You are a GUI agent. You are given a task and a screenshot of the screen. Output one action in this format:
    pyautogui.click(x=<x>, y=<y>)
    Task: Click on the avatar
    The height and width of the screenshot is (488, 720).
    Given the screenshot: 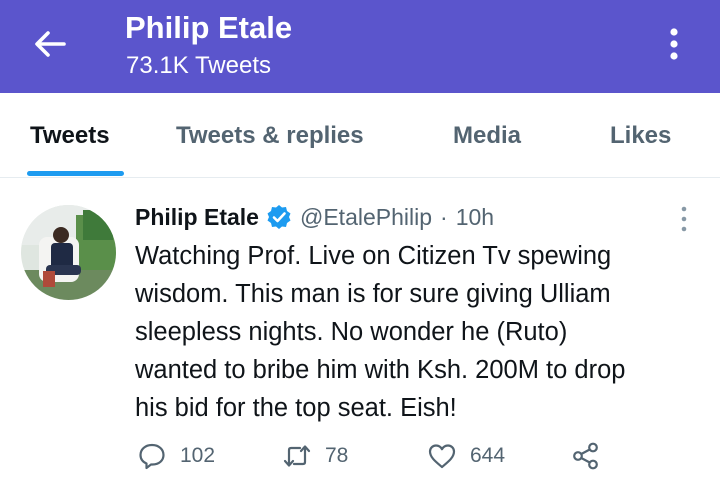 What is the action you would take?
    pyautogui.click(x=68, y=252)
    